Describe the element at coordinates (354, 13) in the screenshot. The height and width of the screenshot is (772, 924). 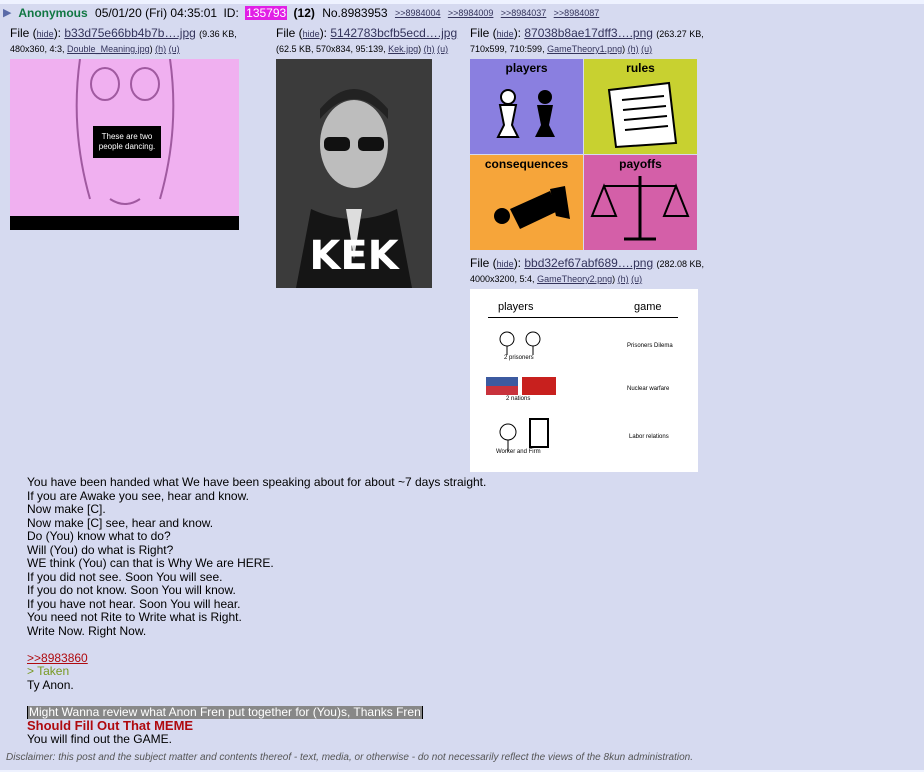
I see `post-number: No.8983953` at that location.